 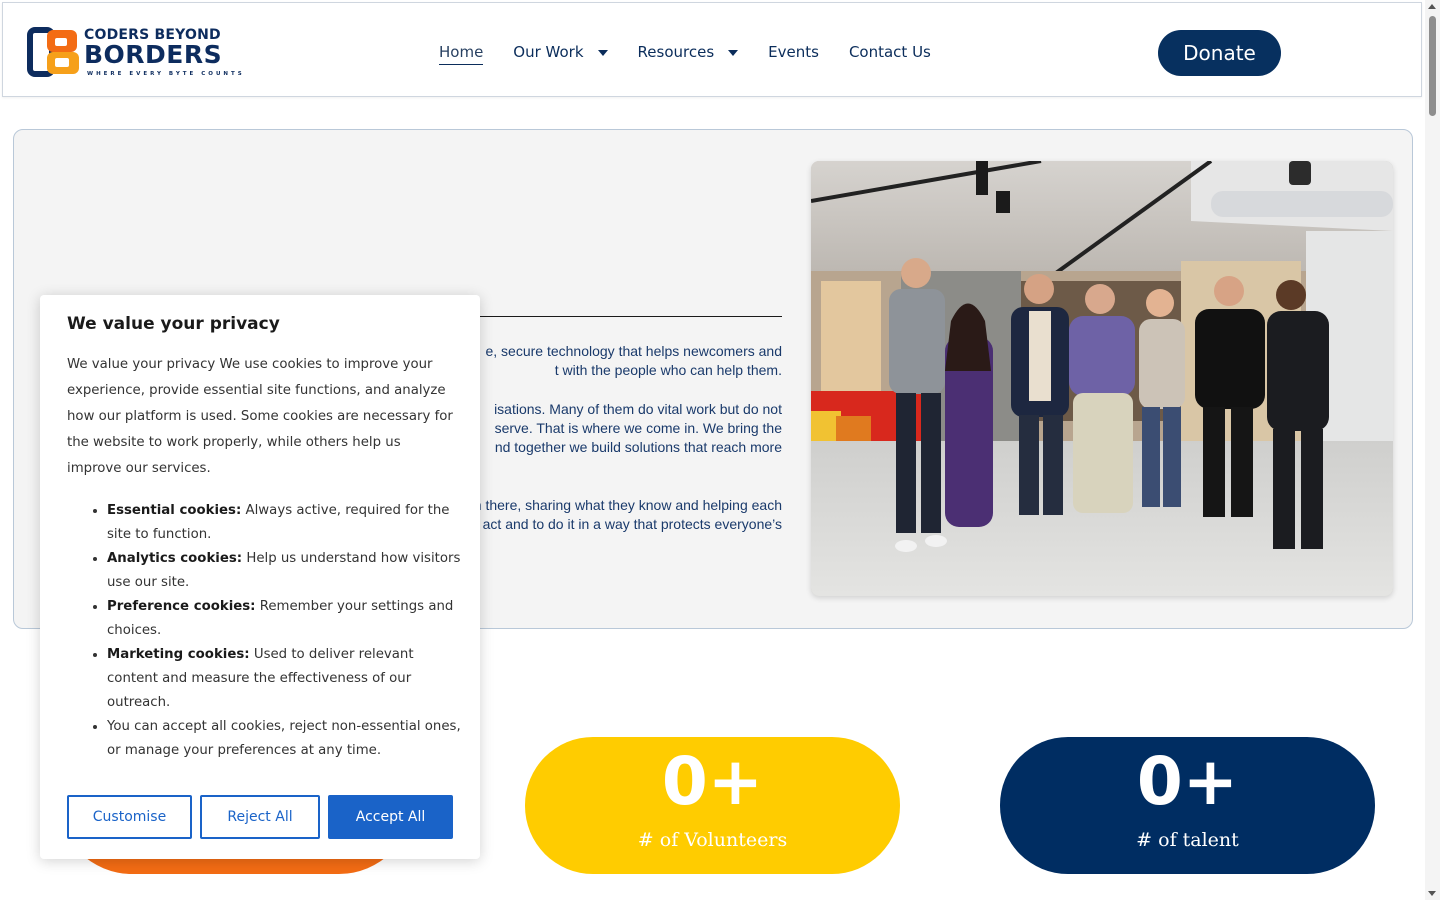 I want to click on nav-item-home: Home, so click(x=461, y=54).